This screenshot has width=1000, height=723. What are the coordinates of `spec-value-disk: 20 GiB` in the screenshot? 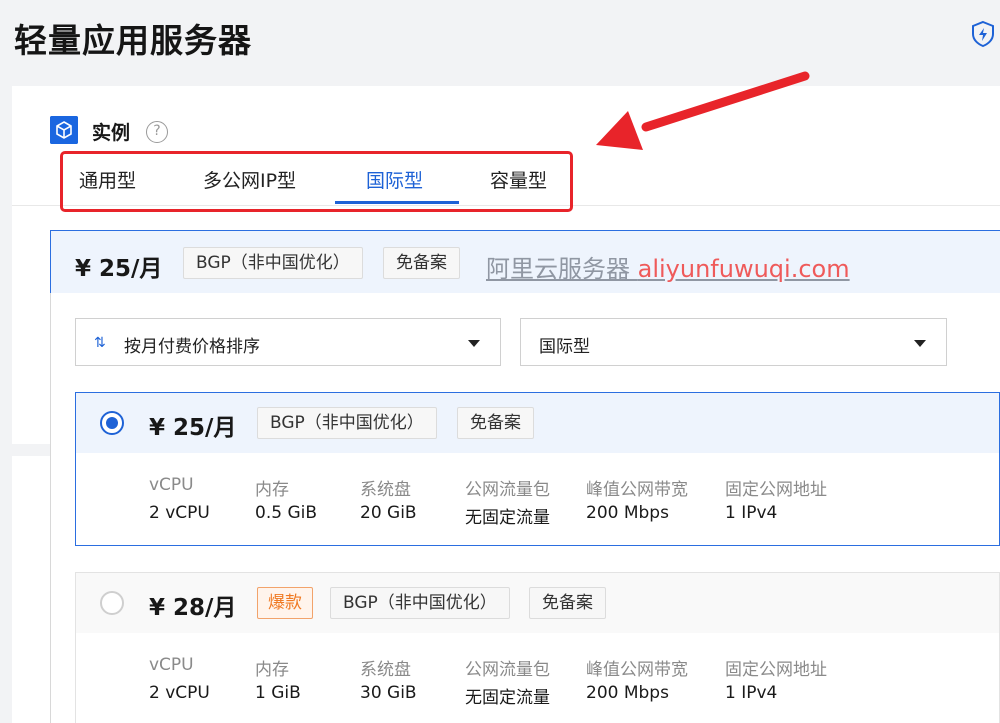 It's located at (388, 513).